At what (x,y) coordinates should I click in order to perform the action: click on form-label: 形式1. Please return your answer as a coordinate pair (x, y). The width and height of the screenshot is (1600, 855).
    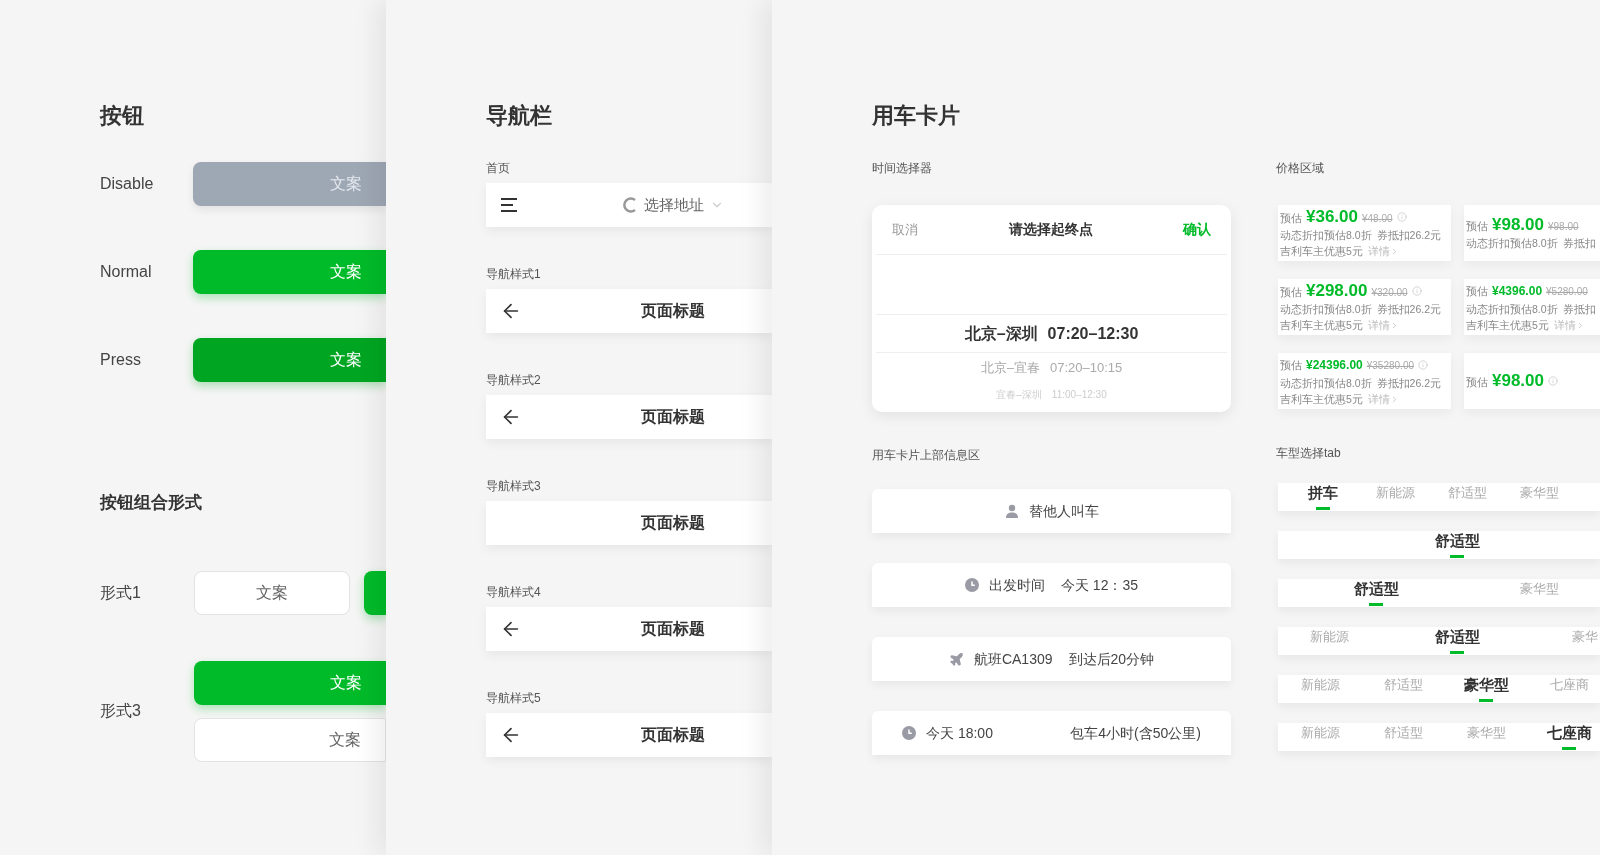
    Looking at the image, I should click on (121, 592).